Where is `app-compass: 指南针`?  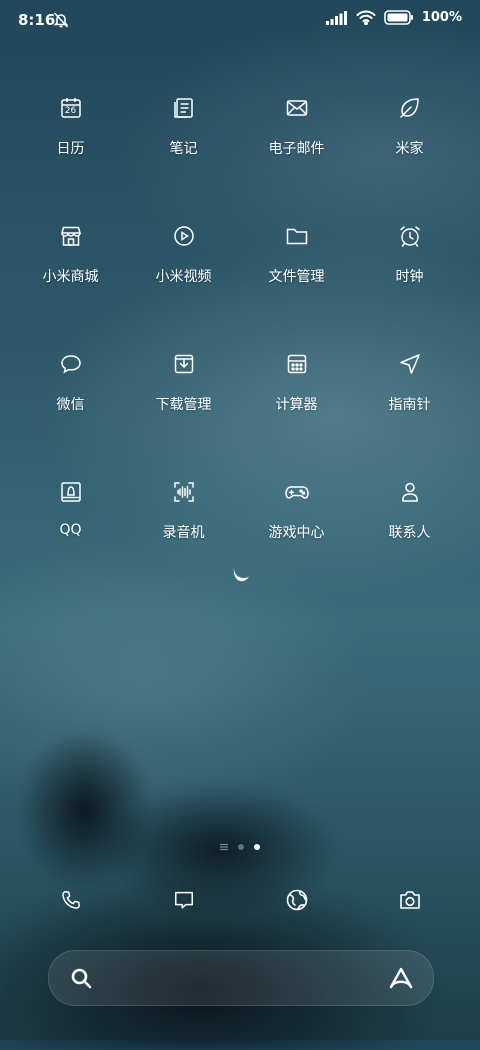 app-compass: 指南针 is located at coordinates (409, 408).